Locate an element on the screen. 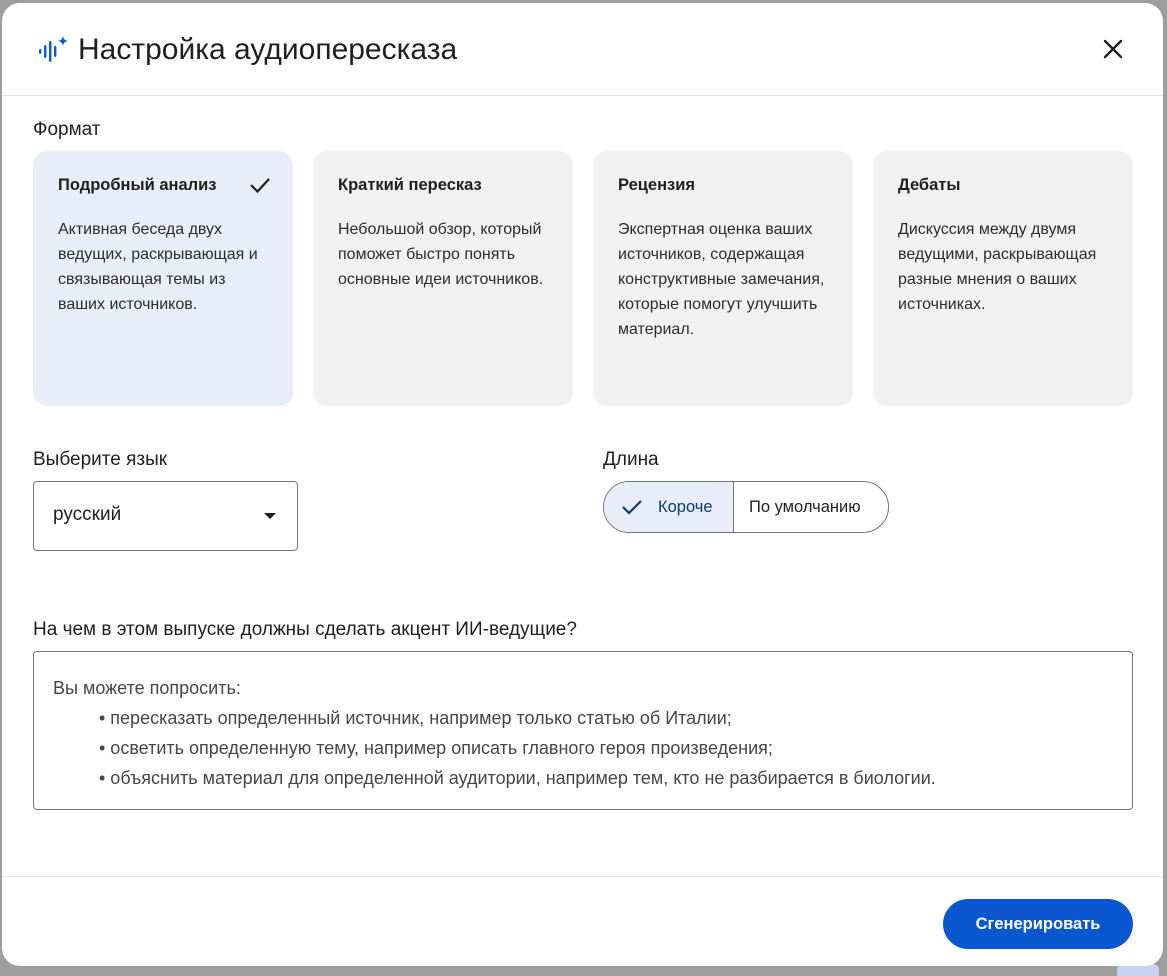 The height and width of the screenshot is (976, 1167). placeholder-intro: Вы можете попросить: is located at coordinates (147, 688).